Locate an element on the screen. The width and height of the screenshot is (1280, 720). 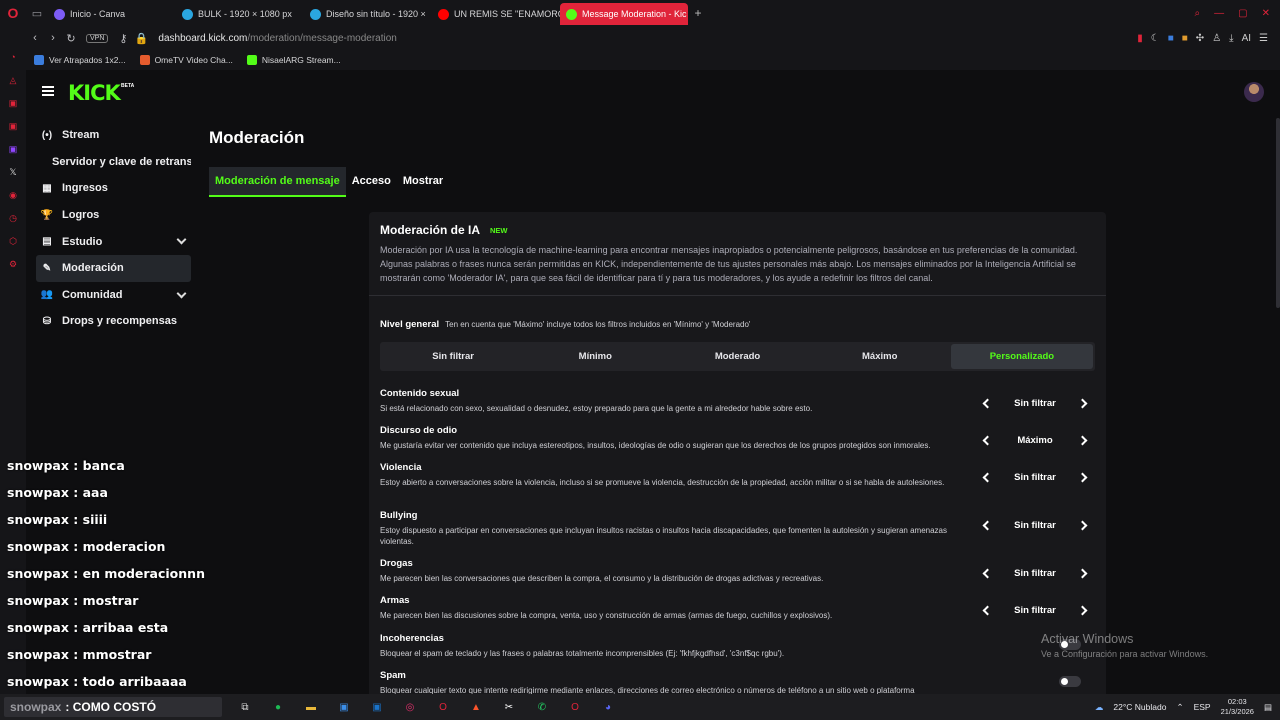
browser-tab: UN REMIS SE "ENAMORÓ" is located at coordinates (496, 14).